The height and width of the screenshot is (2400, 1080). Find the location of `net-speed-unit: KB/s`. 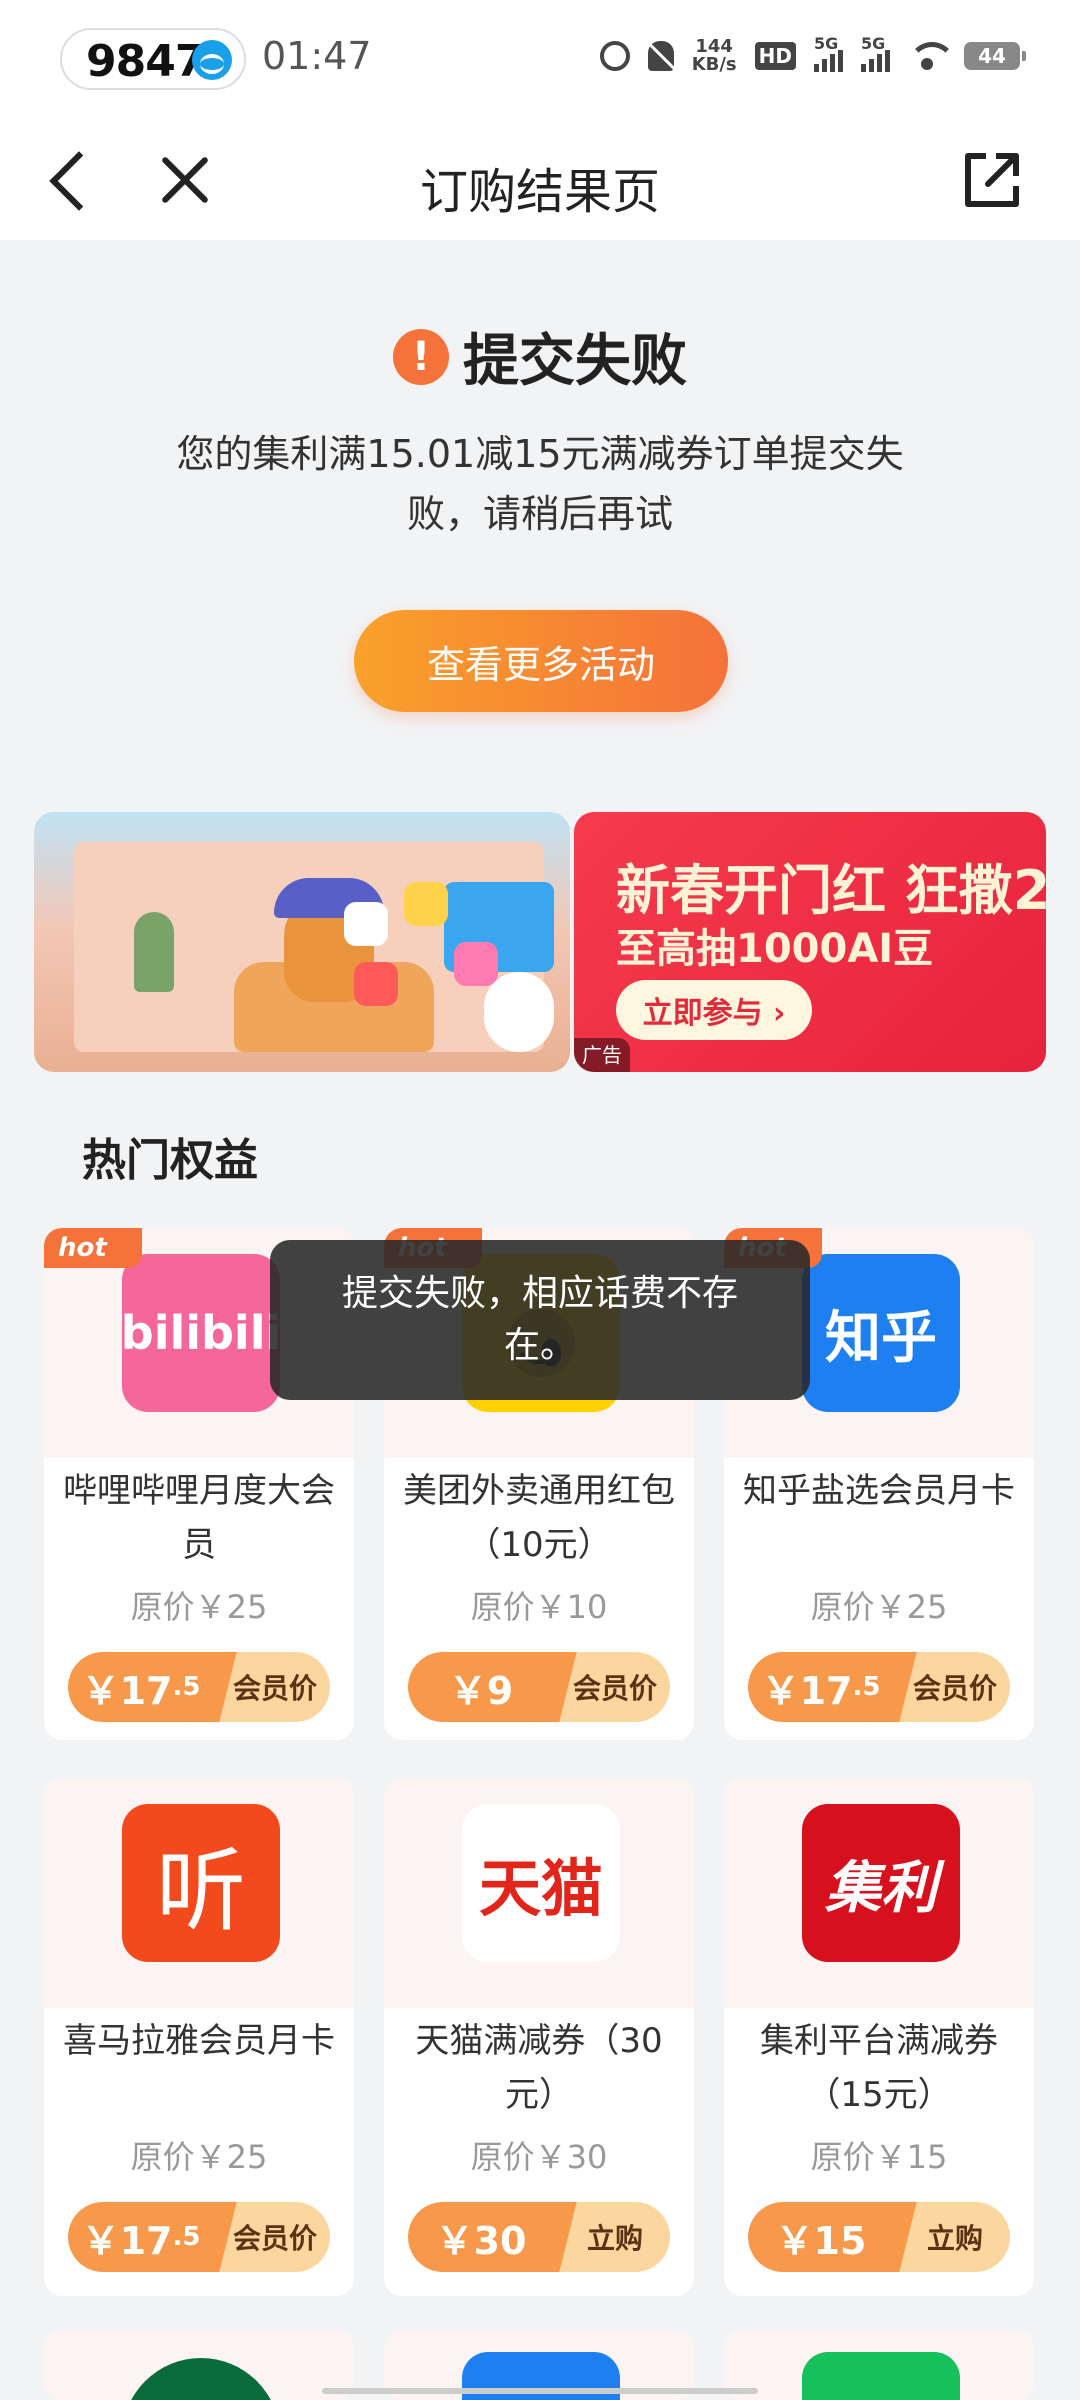

net-speed-unit: KB/s is located at coordinates (714, 64).